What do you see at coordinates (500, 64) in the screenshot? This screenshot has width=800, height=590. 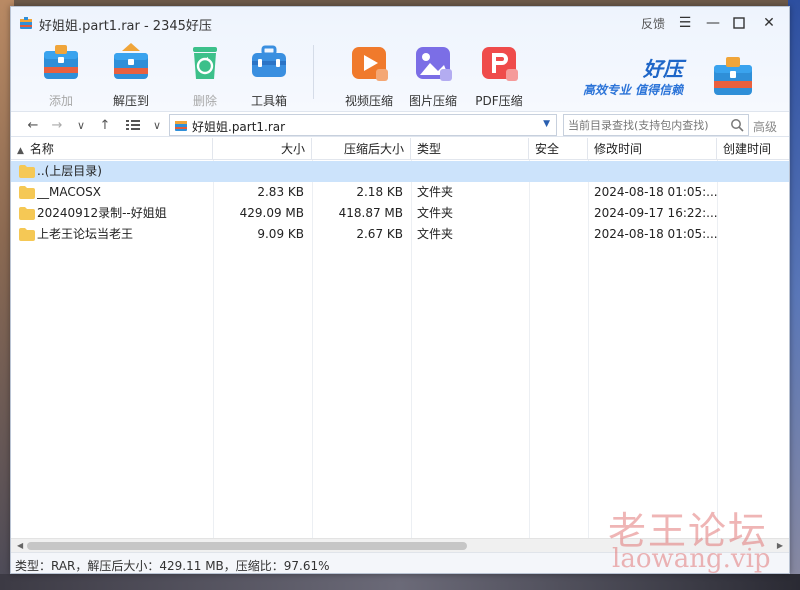 I see `pdf-compress-icon` at bounding box center [500, 64].